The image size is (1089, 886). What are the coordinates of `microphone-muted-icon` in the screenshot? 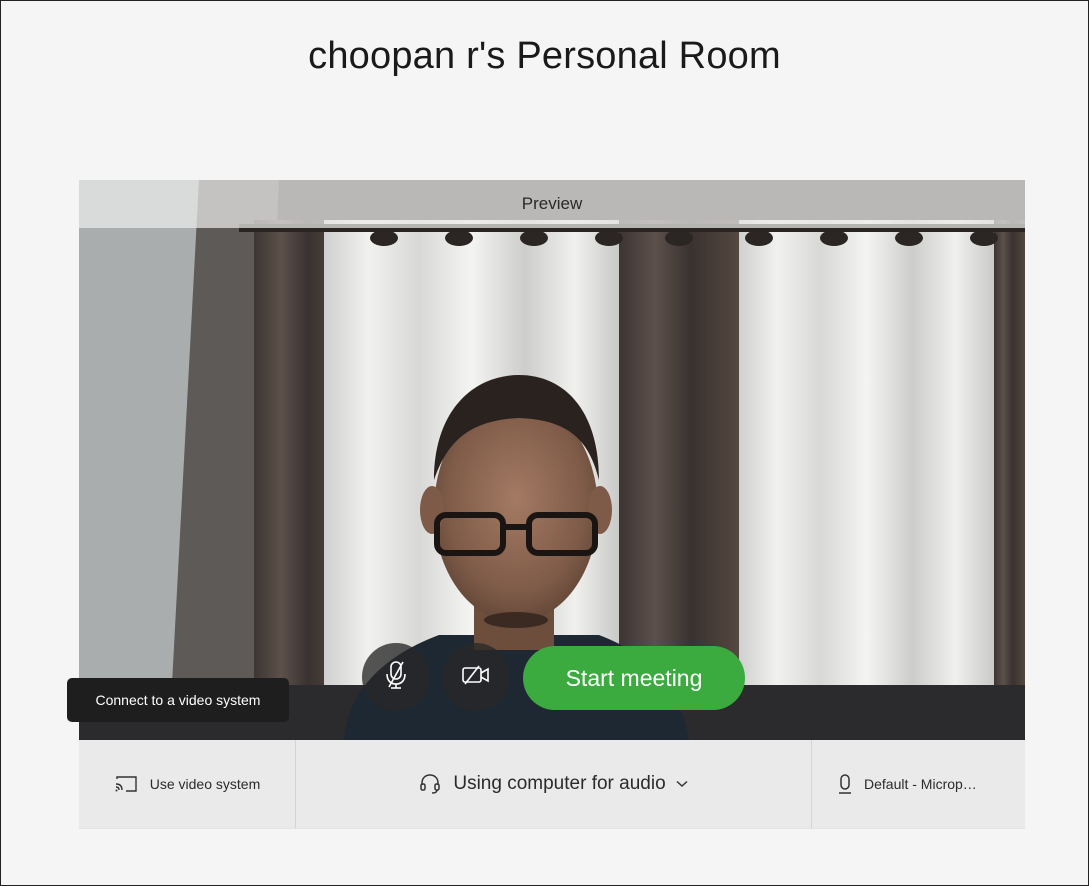 It's located at (396, 677).